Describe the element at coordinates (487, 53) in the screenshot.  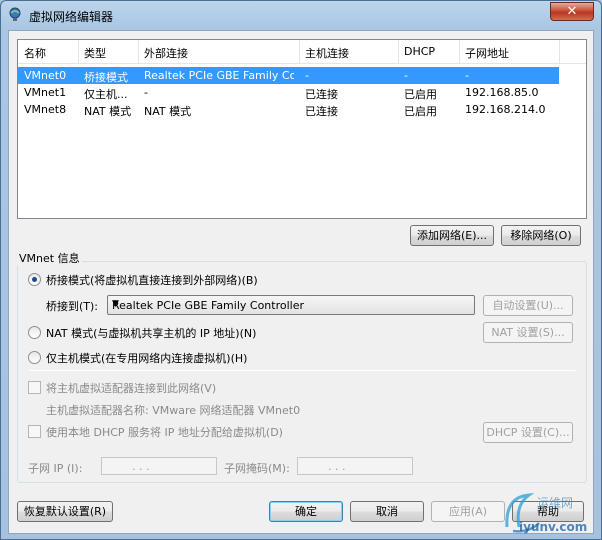
I see `column-header-subnet: 子网地址` at that location.